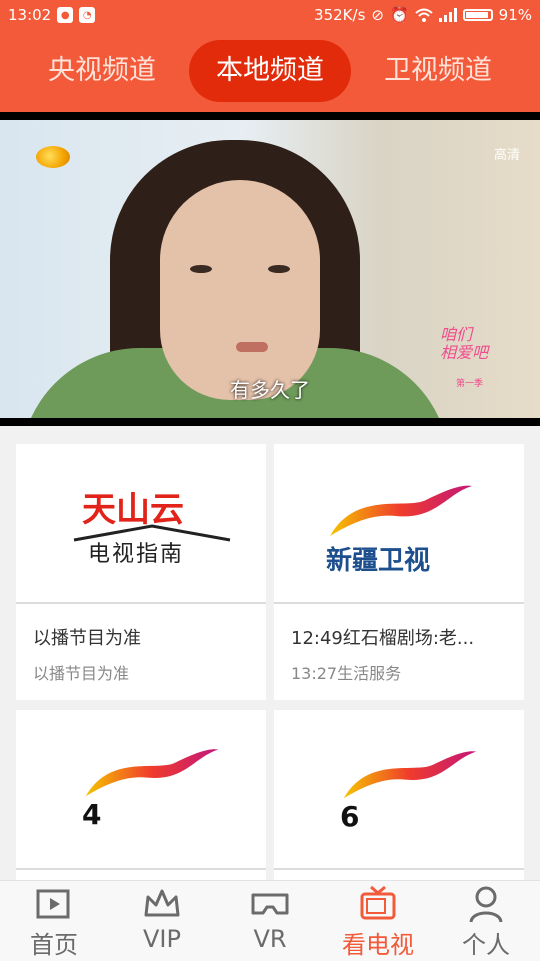  Describe the element at coordinates (399, 15) in the screenshot. I see `alarm-icon: ⏰` at that location.